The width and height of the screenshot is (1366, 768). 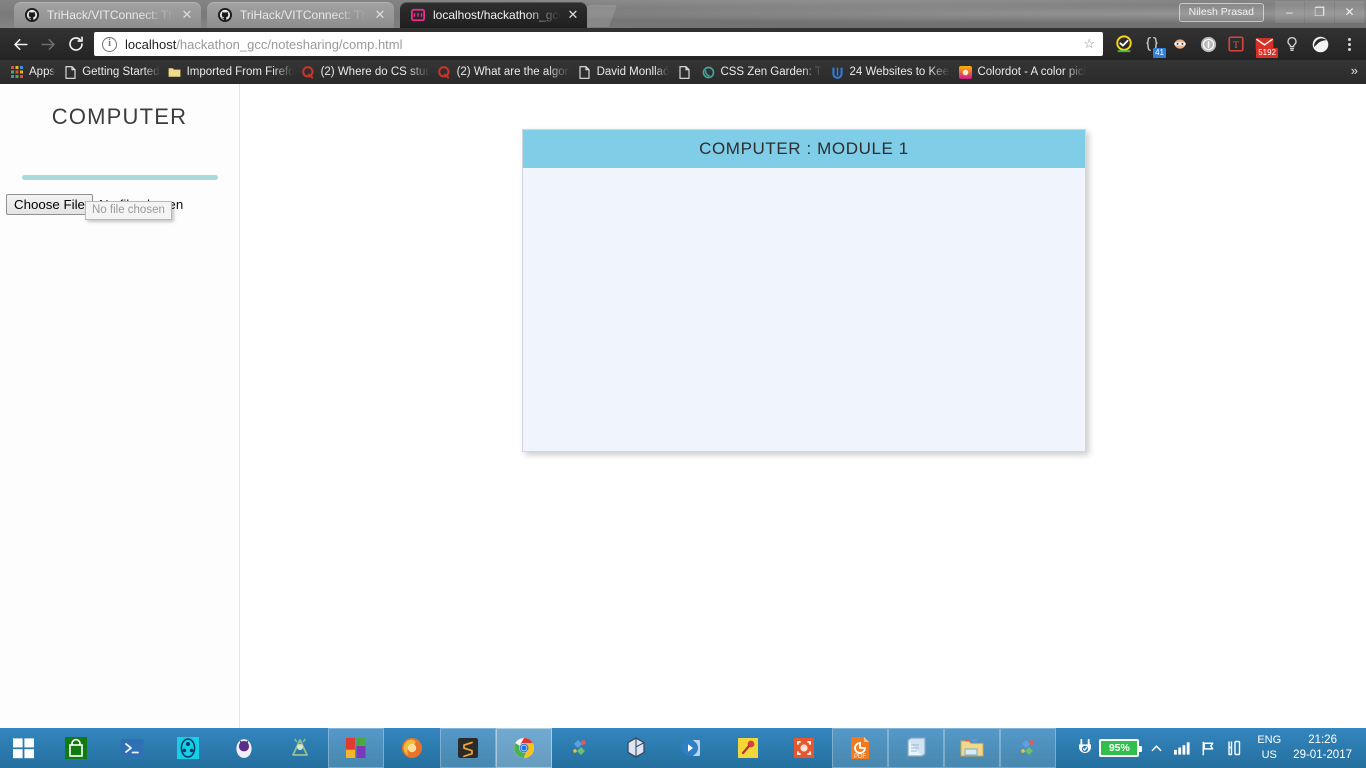 What do you see at coordinates (1320, 44) in the screenshot?
I see `pocket-extension-icon` at bounding box center [1320, 44].